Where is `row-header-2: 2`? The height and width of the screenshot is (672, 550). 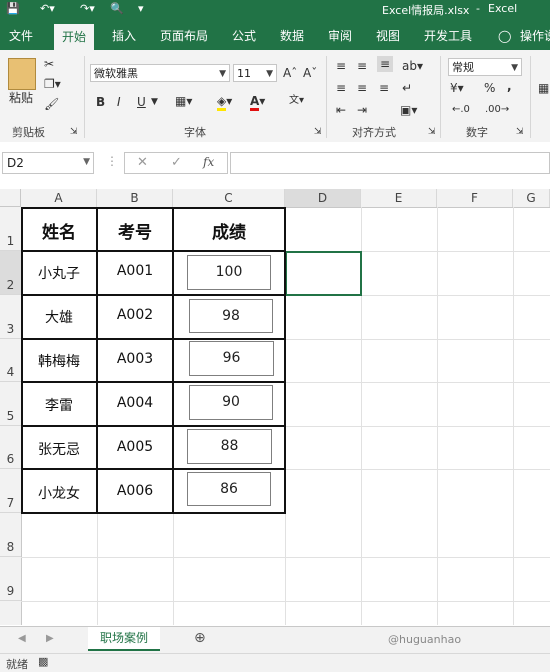 row-header-2: 2 is located at coordinates (10, 273).